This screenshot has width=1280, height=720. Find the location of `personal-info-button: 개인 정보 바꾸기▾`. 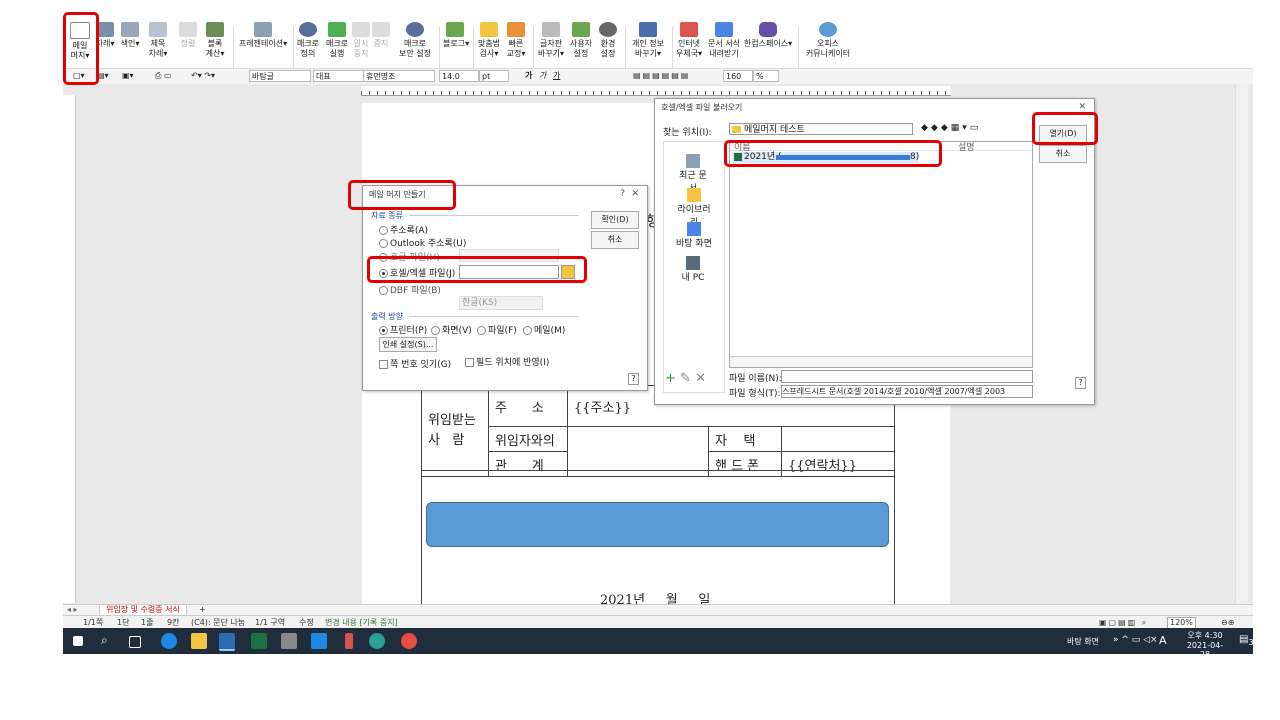

personal-info-button: 개인 정보 바꾸기▾ is located at coordinates (648, 40).